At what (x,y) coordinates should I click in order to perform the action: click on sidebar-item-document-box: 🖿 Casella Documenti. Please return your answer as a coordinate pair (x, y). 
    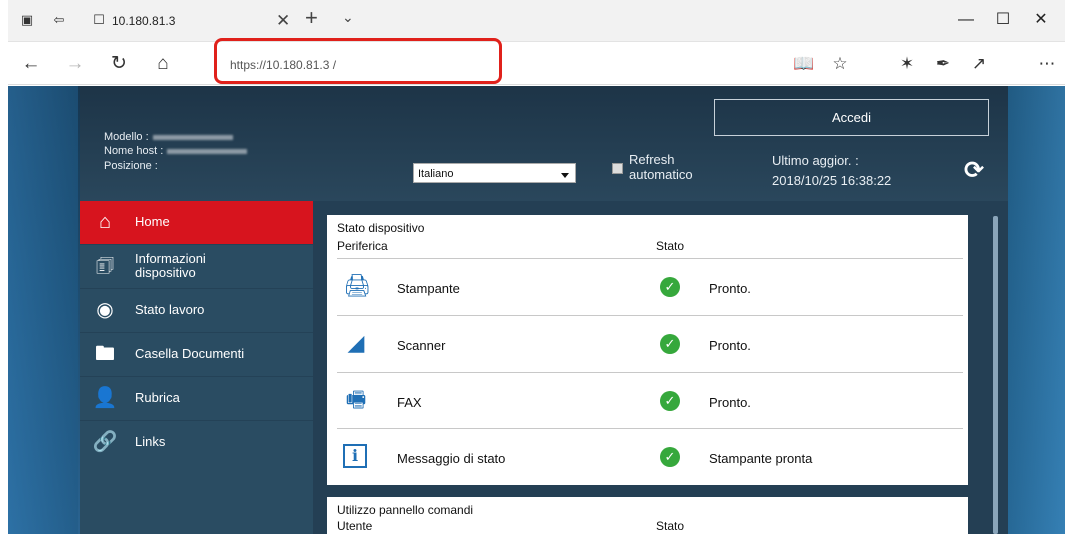
    Looking at the image, I should click on (196, 355).